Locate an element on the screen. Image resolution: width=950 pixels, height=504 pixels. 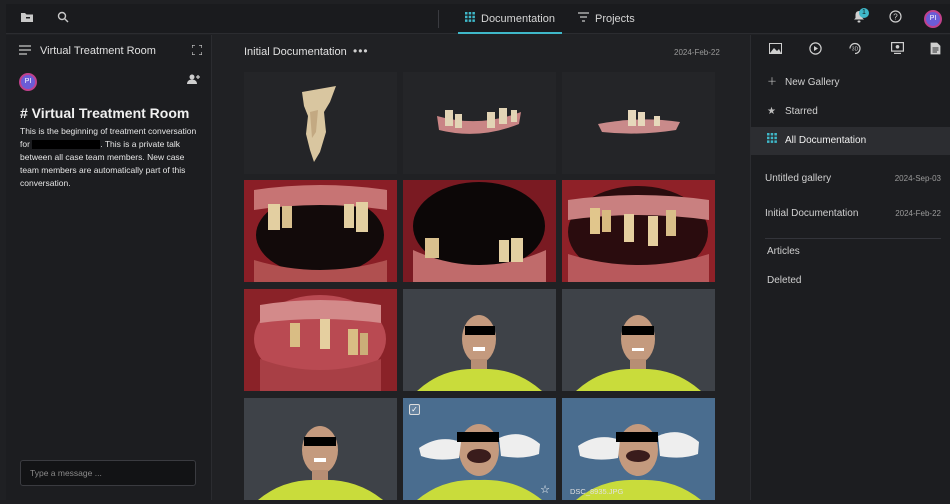
redaction-box is located at coordinates (66, 145).